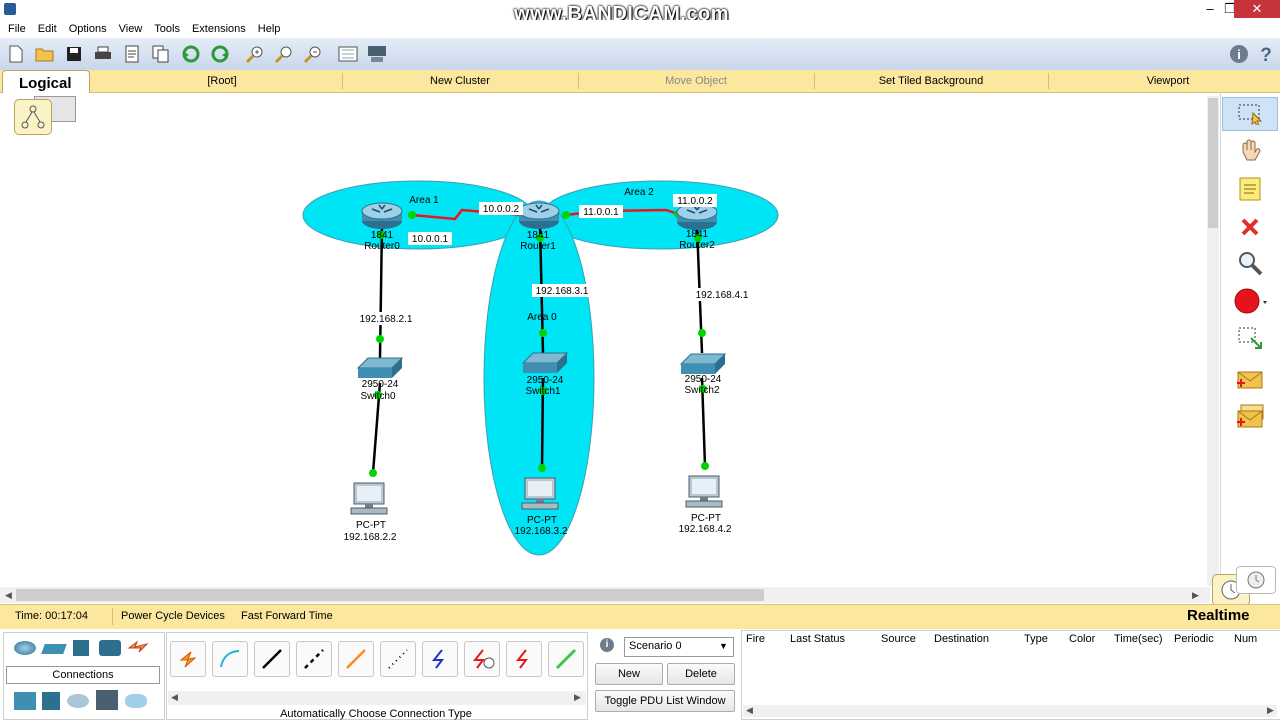  What do you see at coordinates (314, 659) in the screenshot?
I see `crossover-cable-icon` at bounding box center [314, 659].